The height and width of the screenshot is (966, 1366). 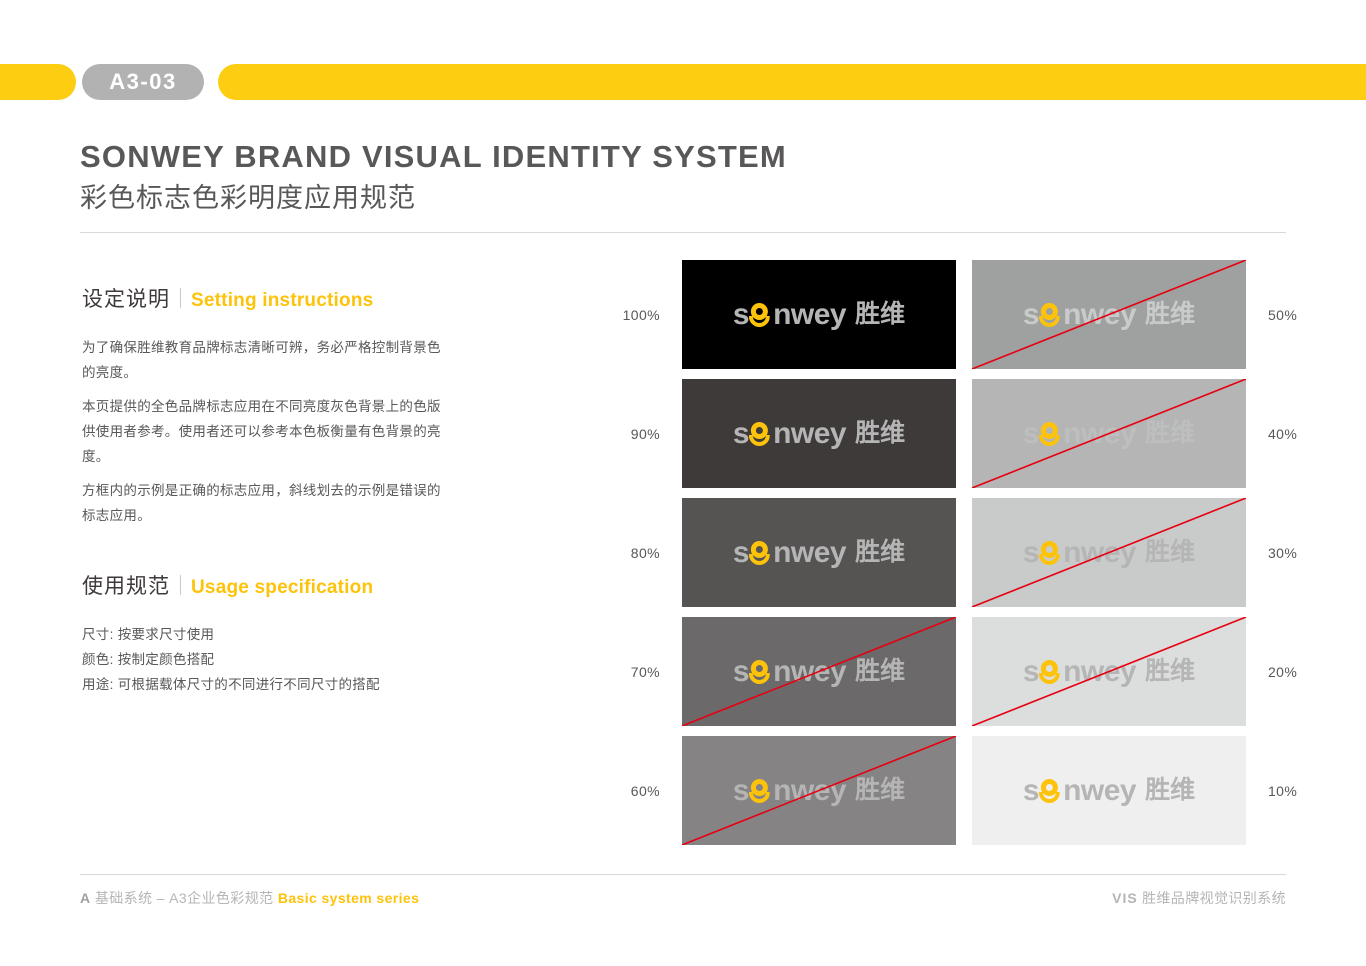 I want to click on heading-divider, so click(x=180, y=298).